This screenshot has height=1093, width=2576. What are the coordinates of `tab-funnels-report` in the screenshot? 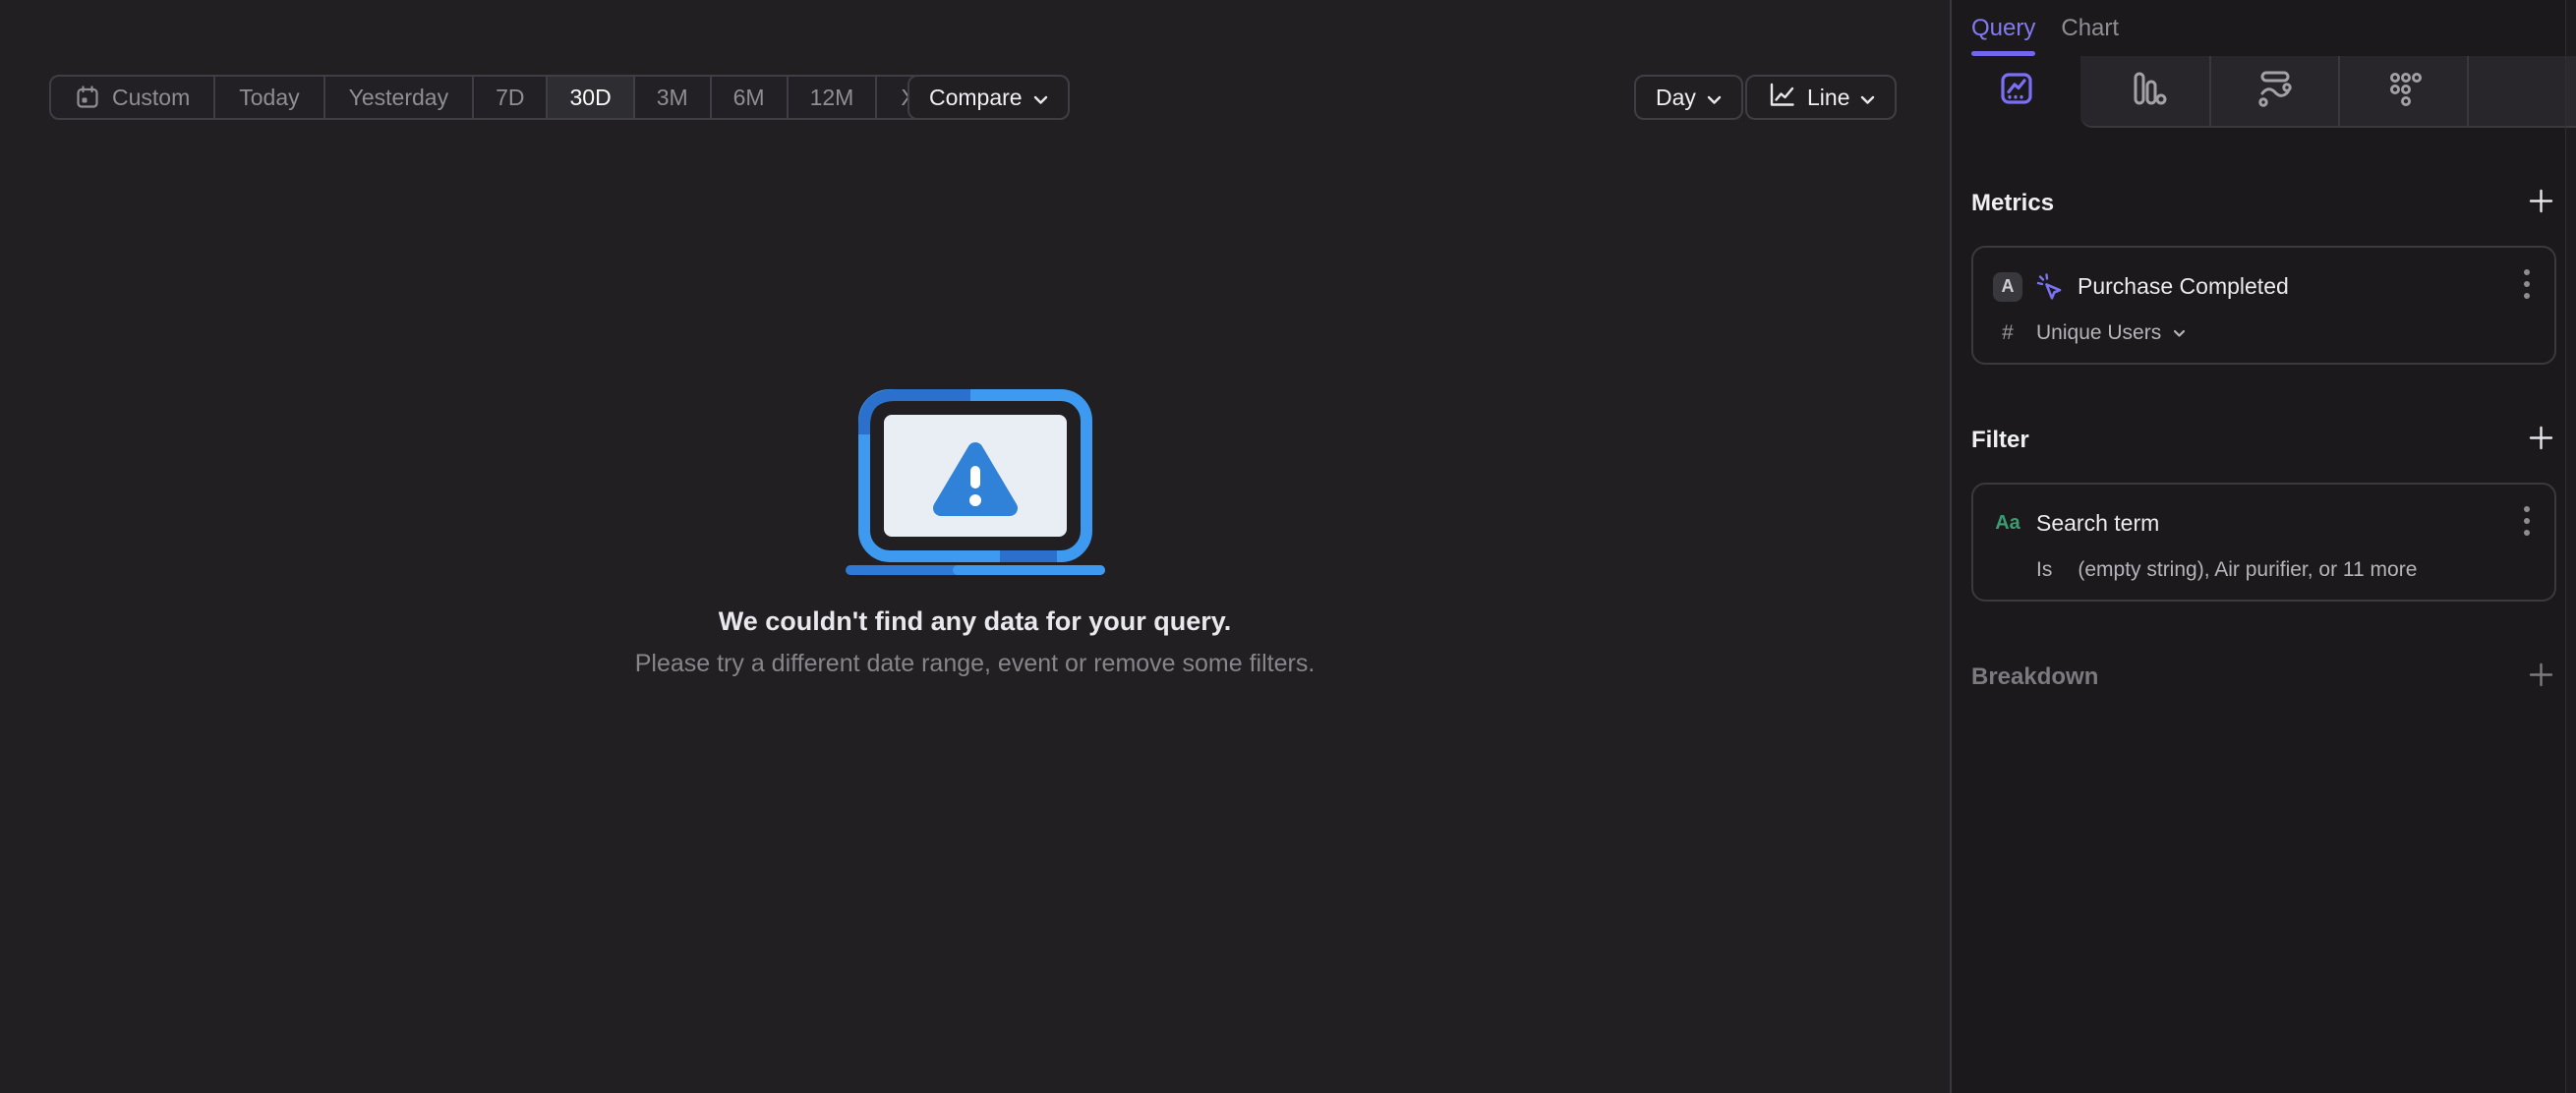 It's located at (2144, 92).